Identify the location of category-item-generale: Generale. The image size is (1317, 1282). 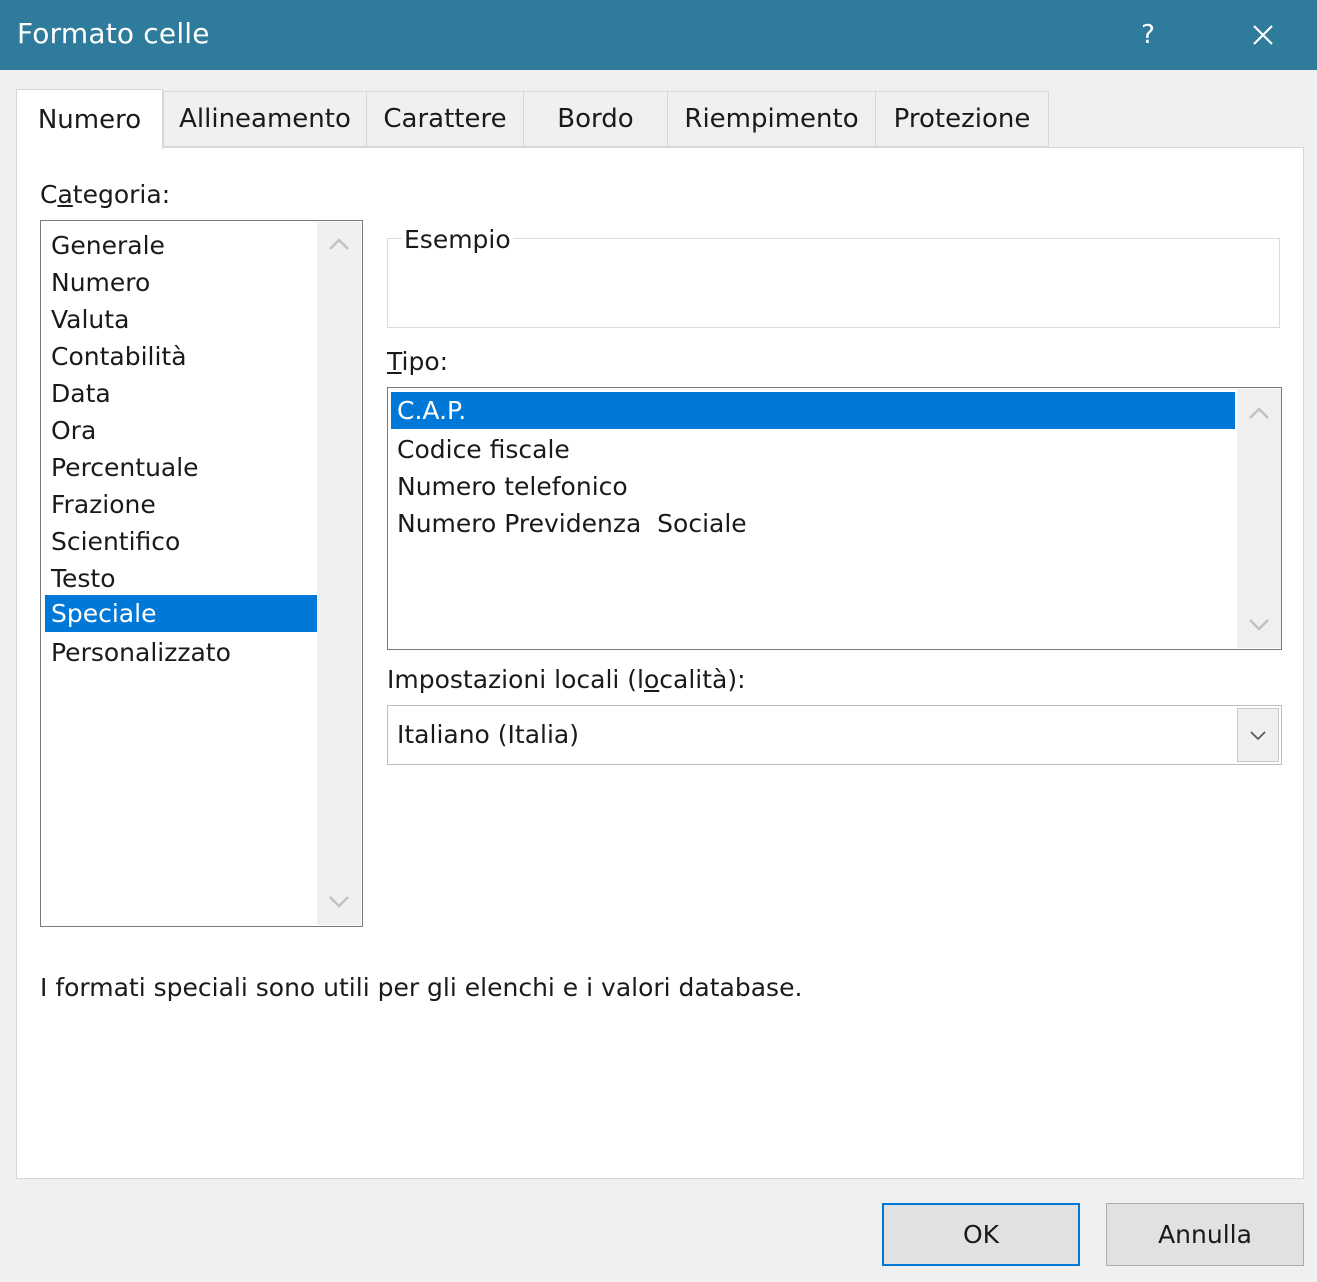
(181, 245).